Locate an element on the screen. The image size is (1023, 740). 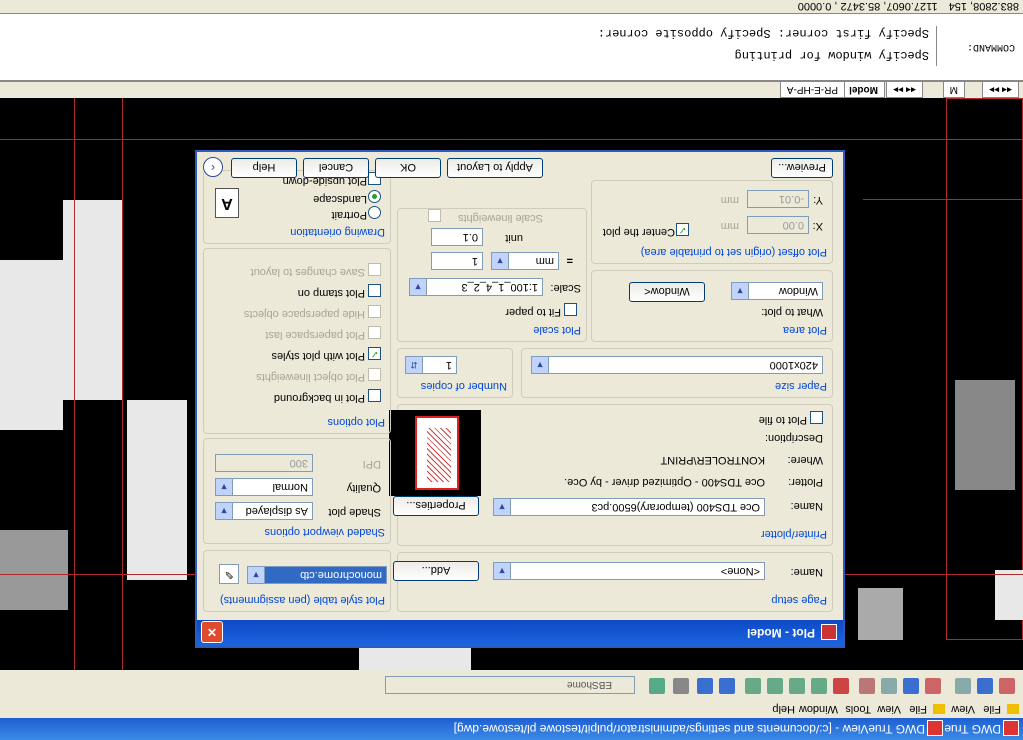
dpi-label: DPI is located at coordinates (371, 464).